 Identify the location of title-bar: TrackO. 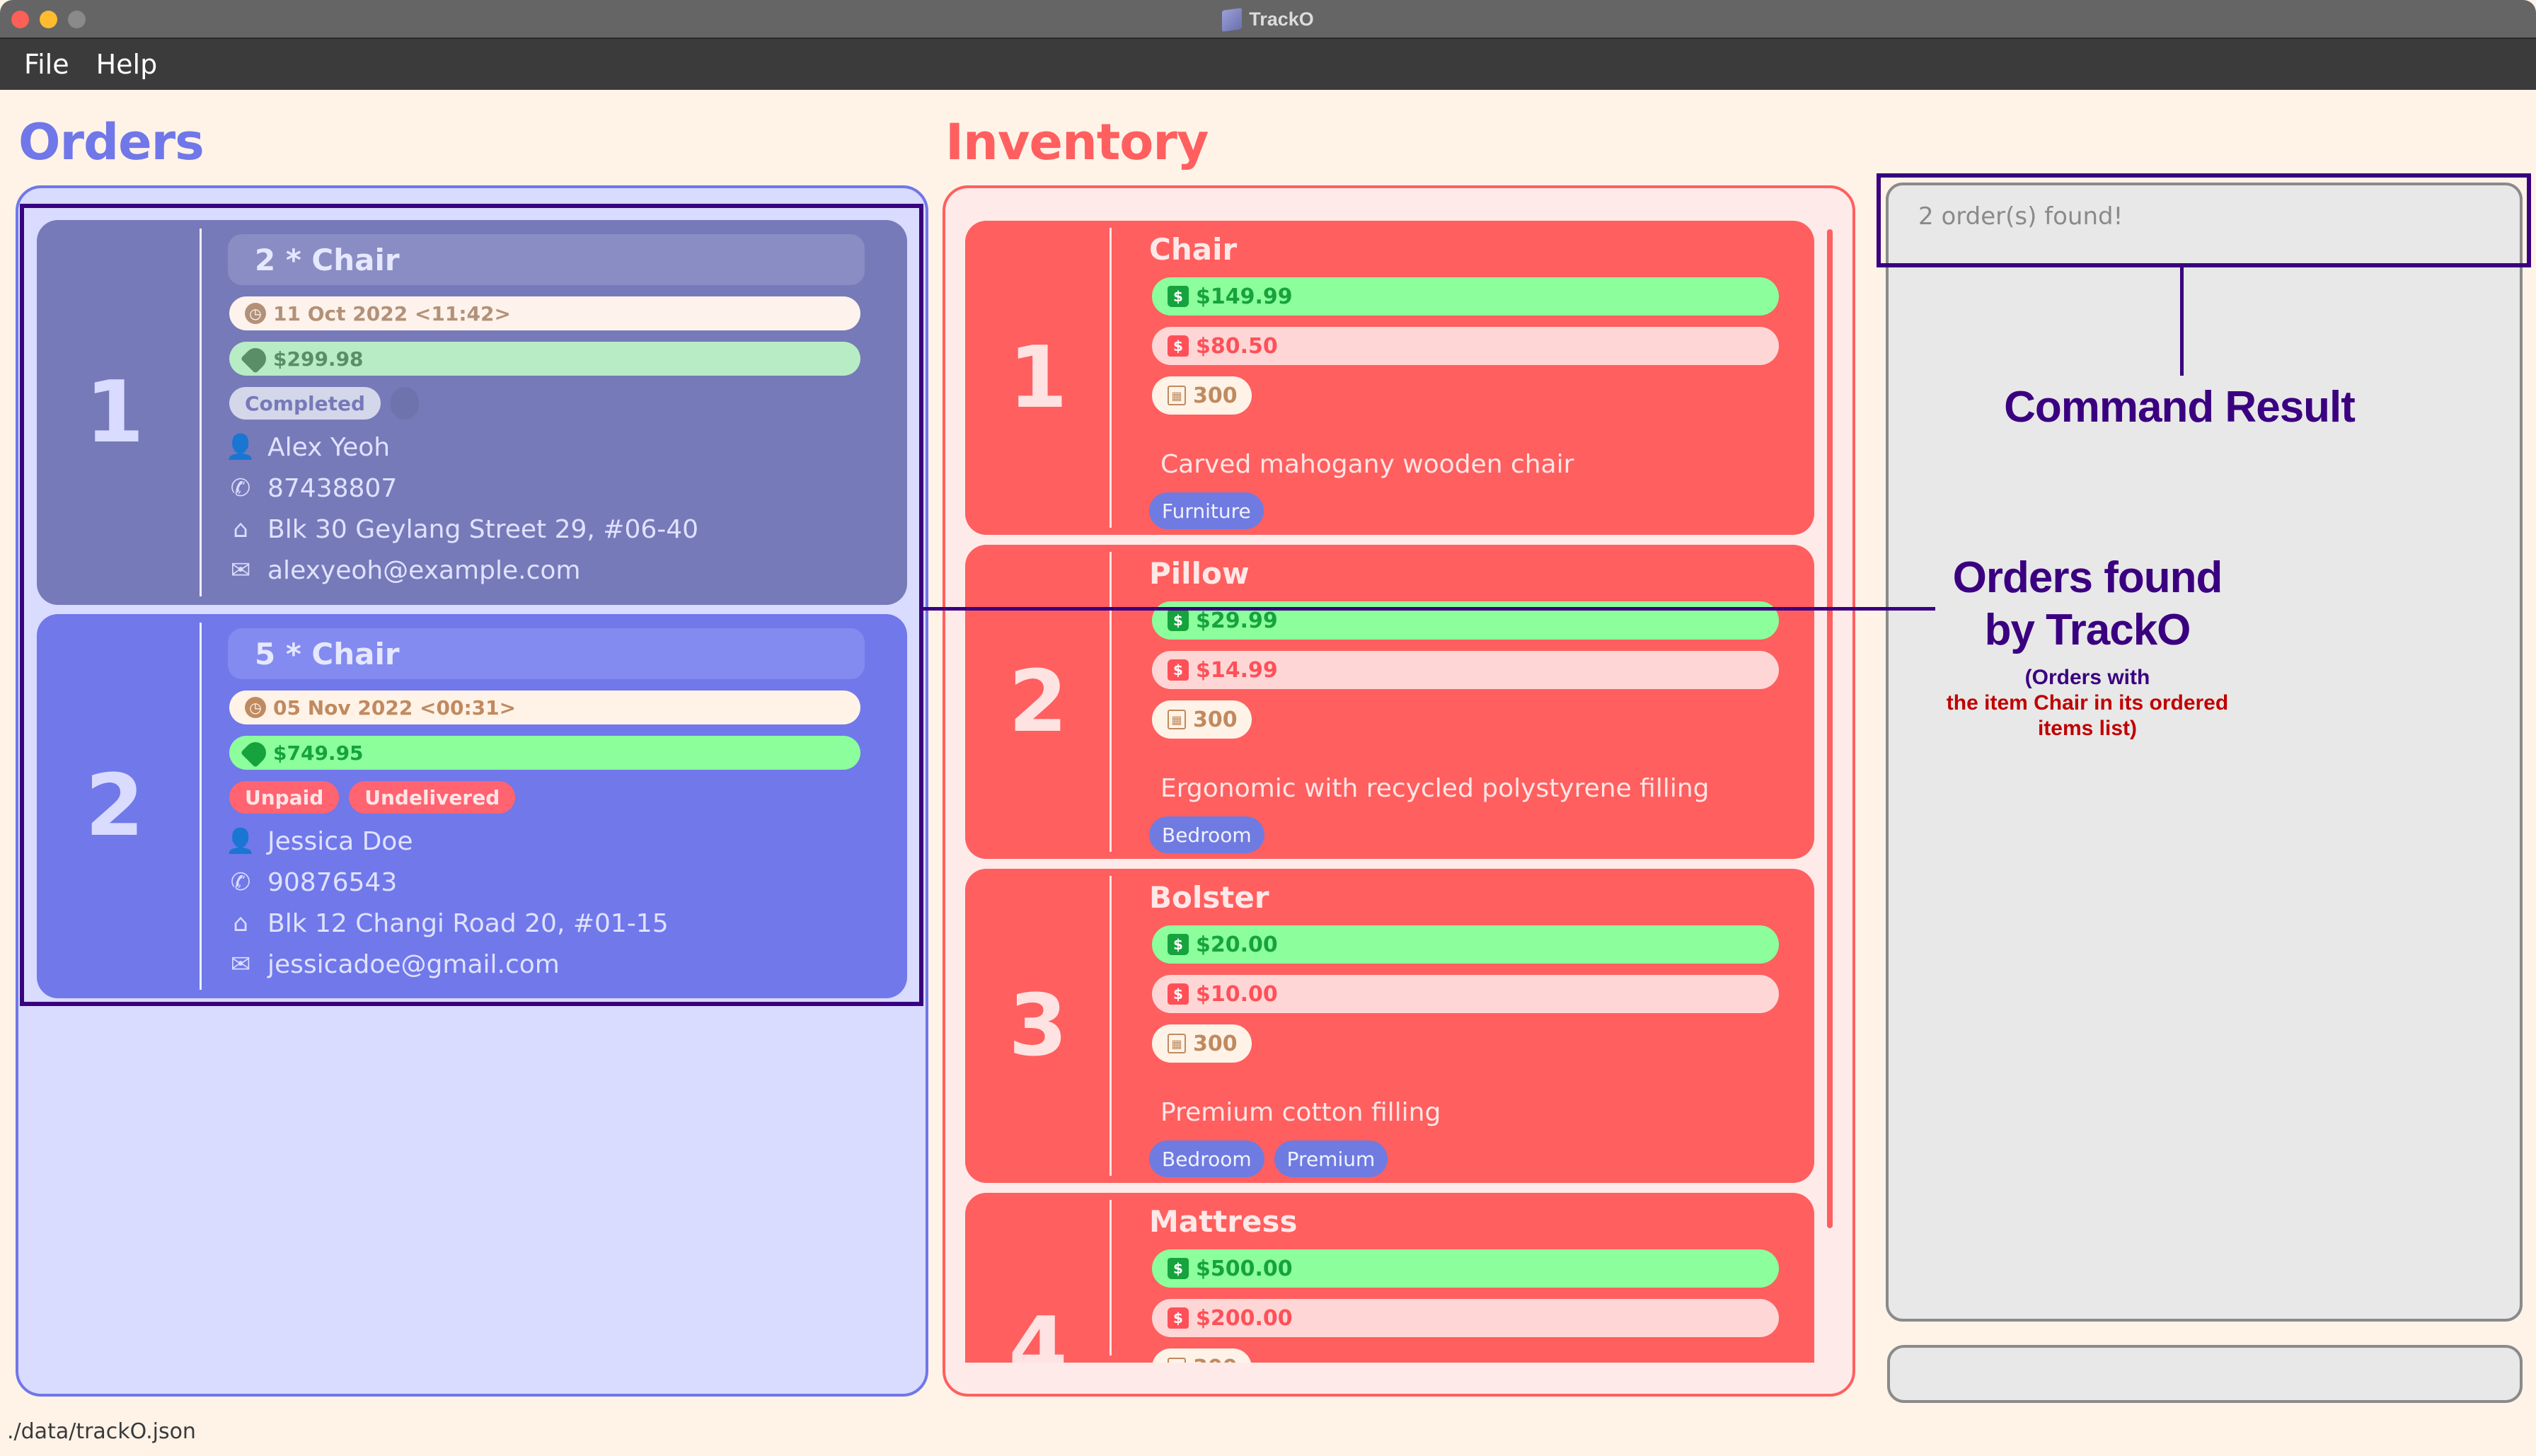
(1268, 19).